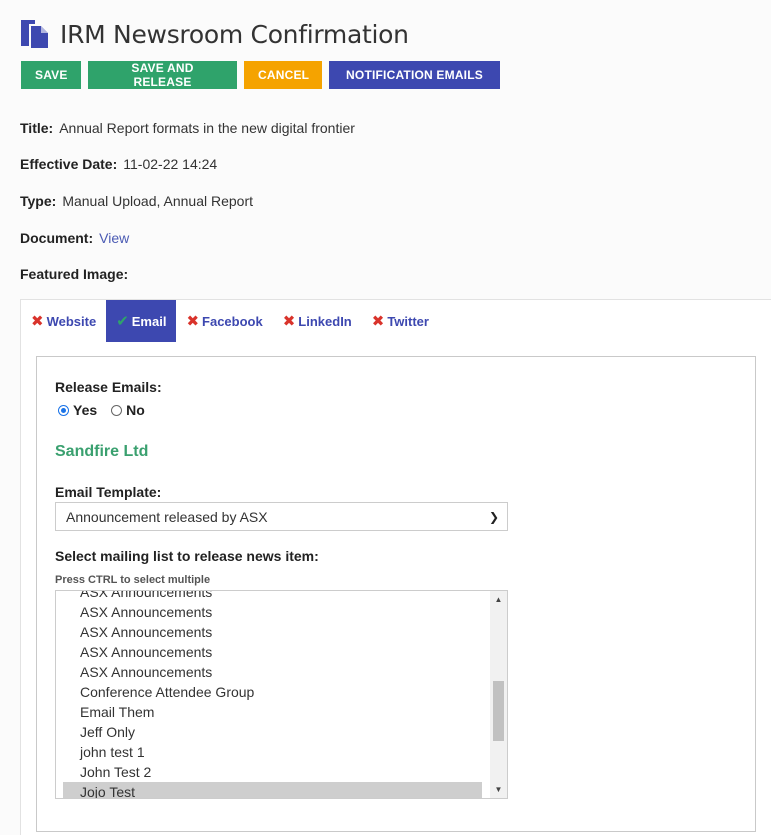 Image resolution: width=771 pixels, height=835 pixels. Describe the element at coordinates (57, 238) in the screenshot. I see `document-label: Document:` at that location.